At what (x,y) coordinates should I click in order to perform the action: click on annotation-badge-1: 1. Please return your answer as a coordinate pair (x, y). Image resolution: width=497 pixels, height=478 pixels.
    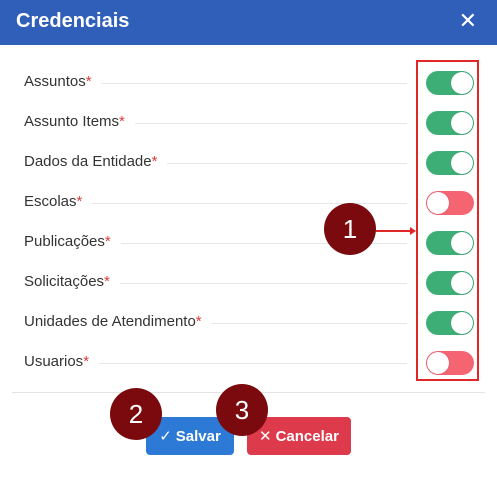
    Looking at the image, I should click on (350, 229).